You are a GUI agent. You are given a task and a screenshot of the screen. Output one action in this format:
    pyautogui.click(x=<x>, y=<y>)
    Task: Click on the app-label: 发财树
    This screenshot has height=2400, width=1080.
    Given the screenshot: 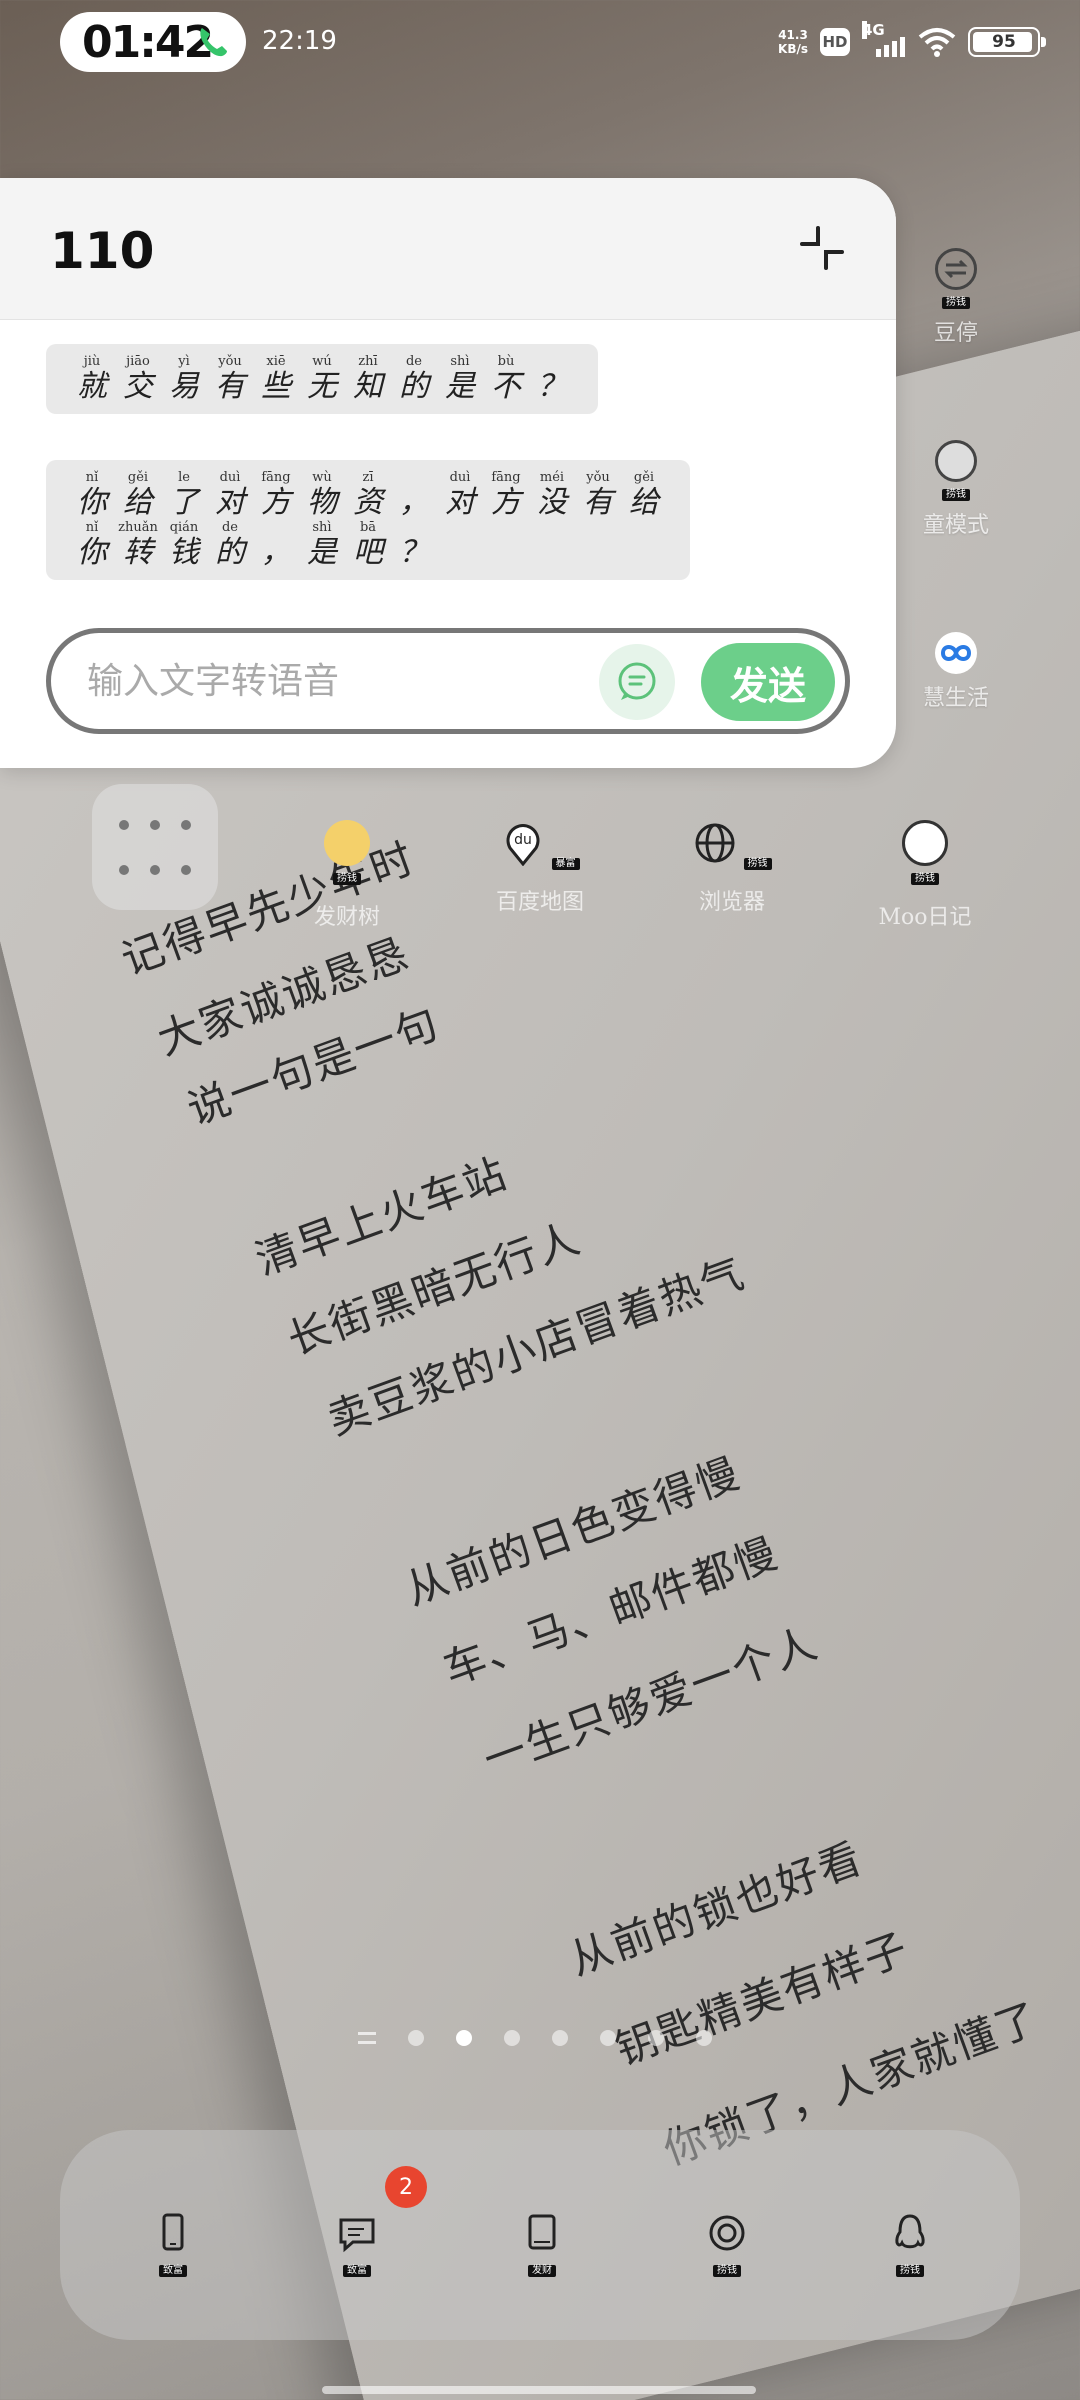 What is the action you would take?
    pyautogui.click(x=346, y=917)
    